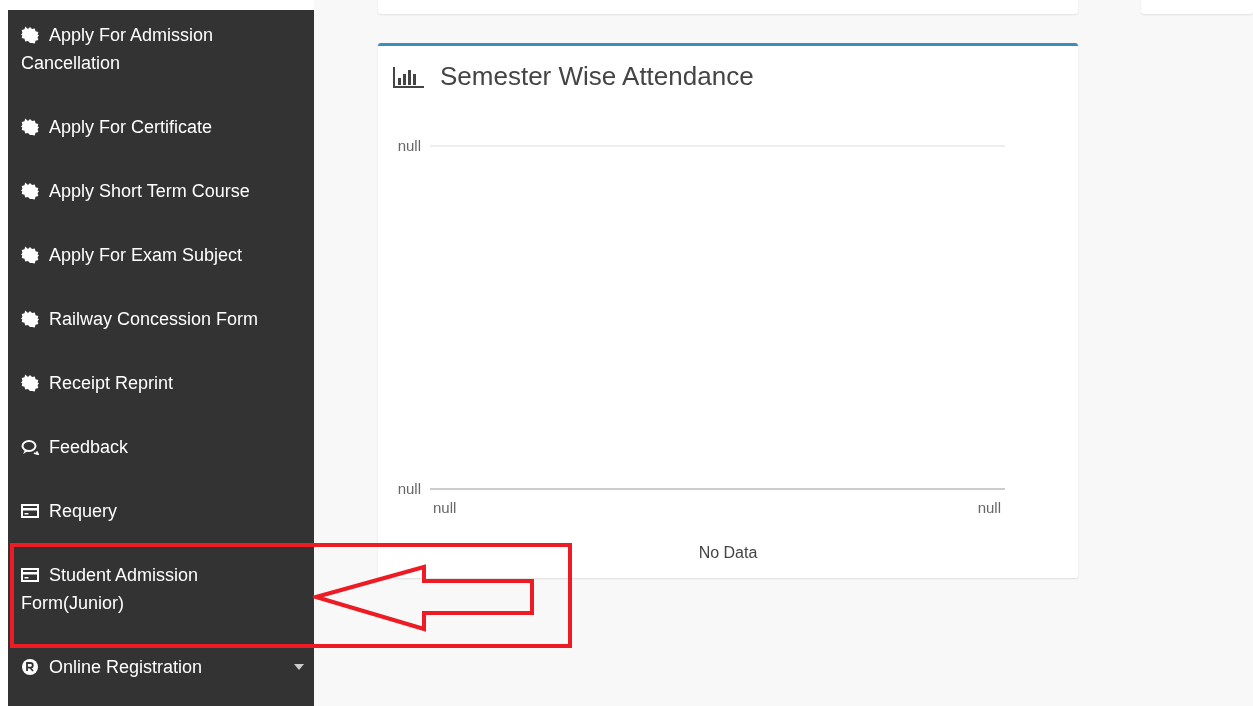 The image size is (1253, 706). I want to click on sidebar-item: Online Registration, so click(161, 667).